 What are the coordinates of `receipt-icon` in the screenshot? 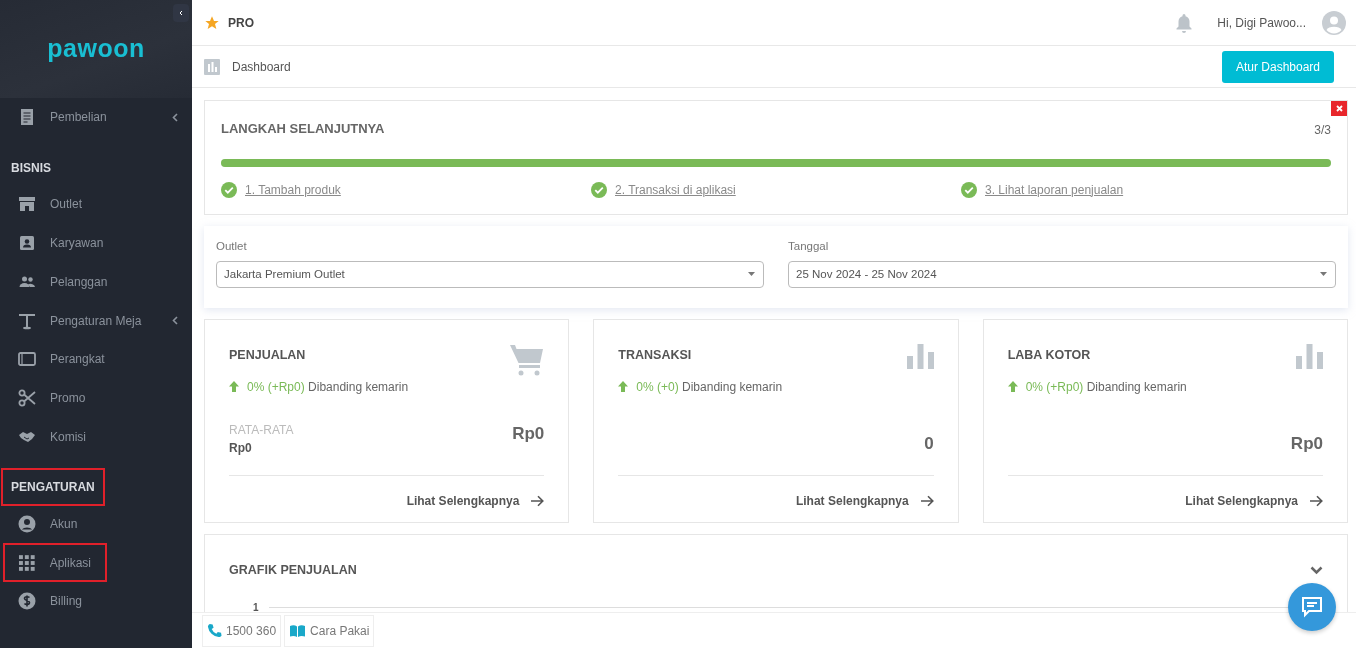 It's located at (27, 117).